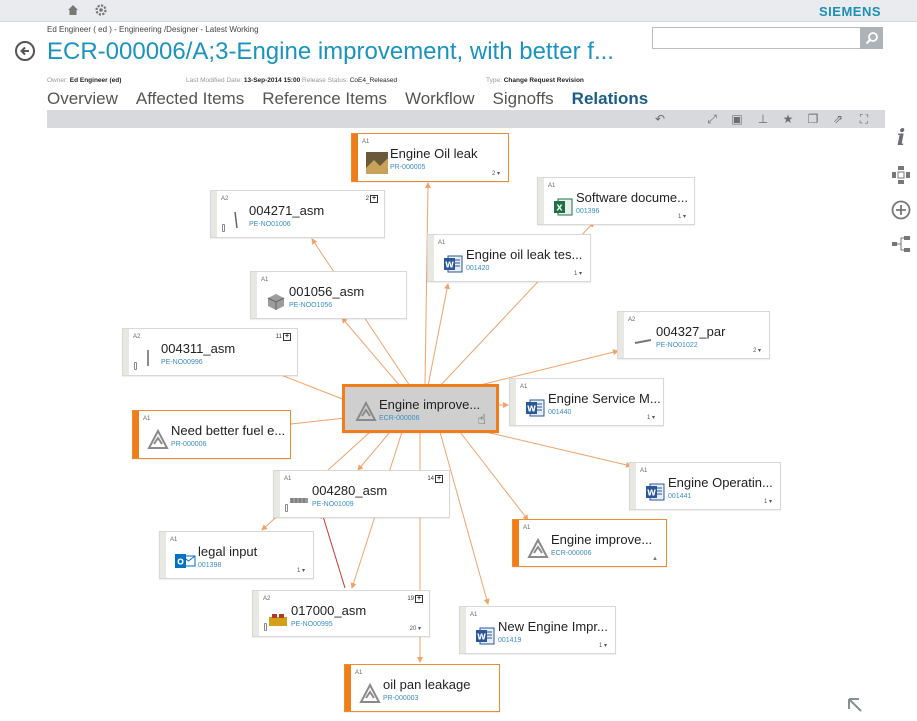  Describe the element at coordinates (211, 434) in the screenshot. I see `node-need-better-fuel: A1 Need better fuel e... PR-000006` at that location.